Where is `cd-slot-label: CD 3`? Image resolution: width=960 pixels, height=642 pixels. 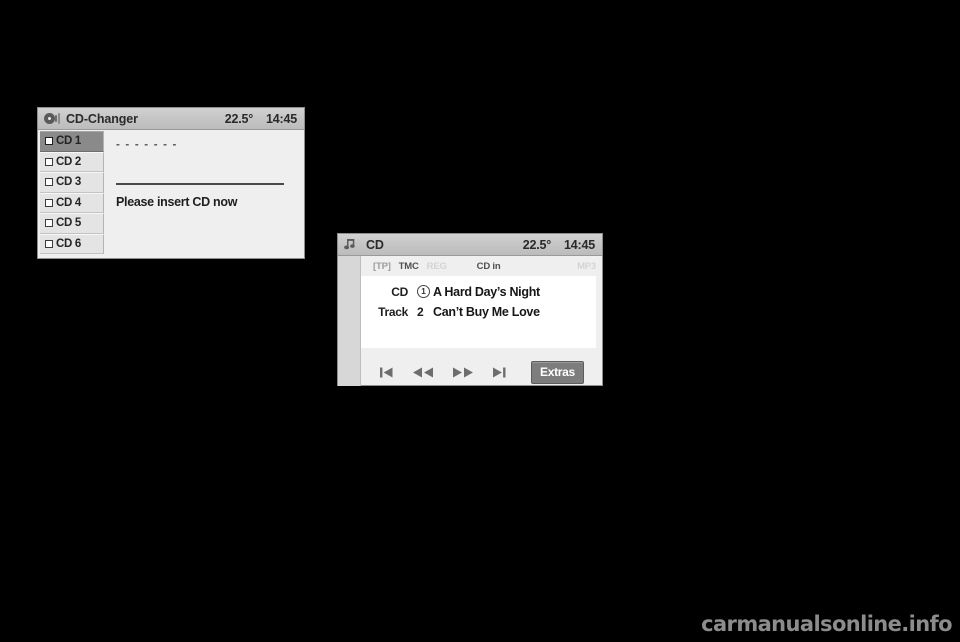
cd-slot-label: CD 3 is located at coordinates (69, 182).